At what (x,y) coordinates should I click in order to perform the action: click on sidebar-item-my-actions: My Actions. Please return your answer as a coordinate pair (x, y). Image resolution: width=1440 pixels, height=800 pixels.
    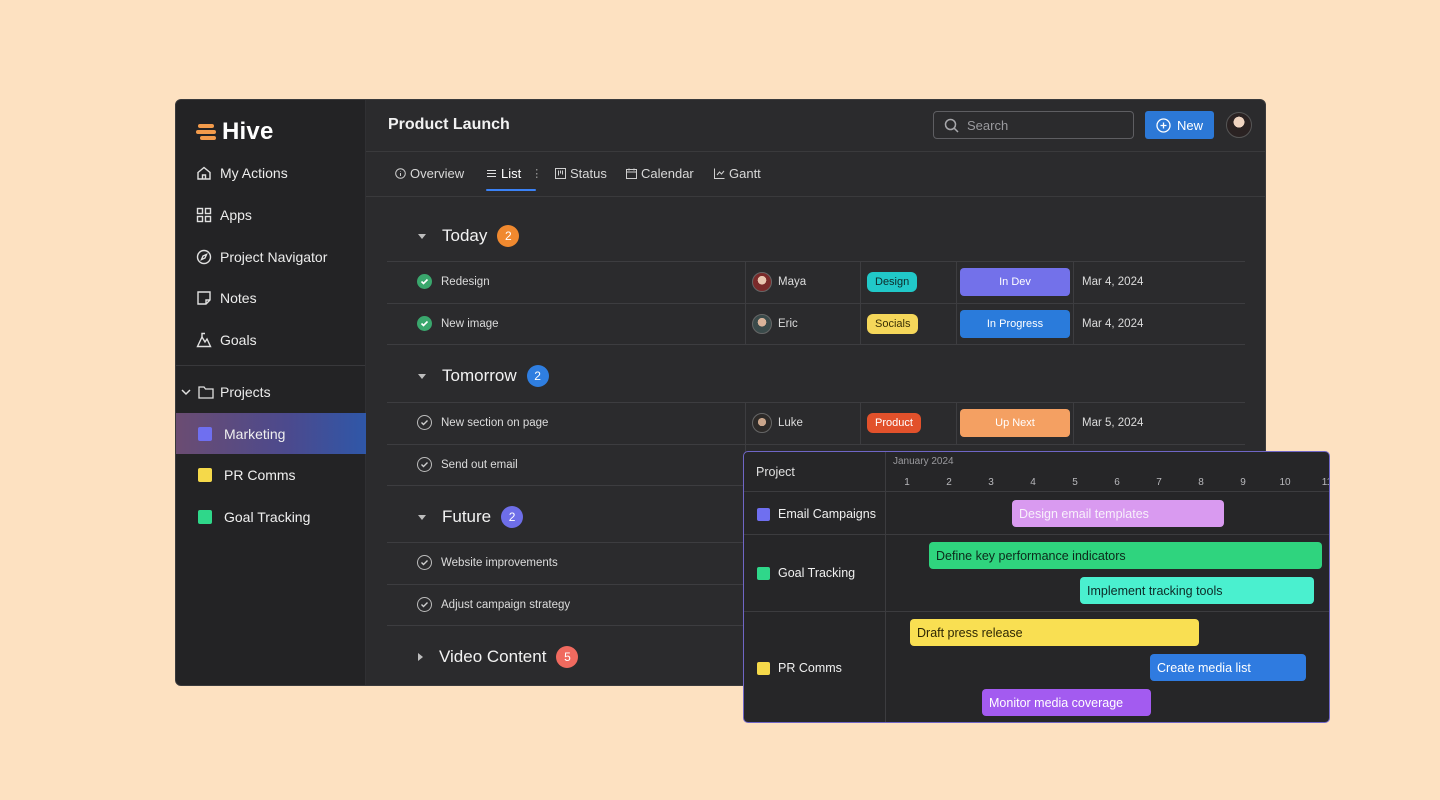
    Looking at the image, I should click on (242, 173).